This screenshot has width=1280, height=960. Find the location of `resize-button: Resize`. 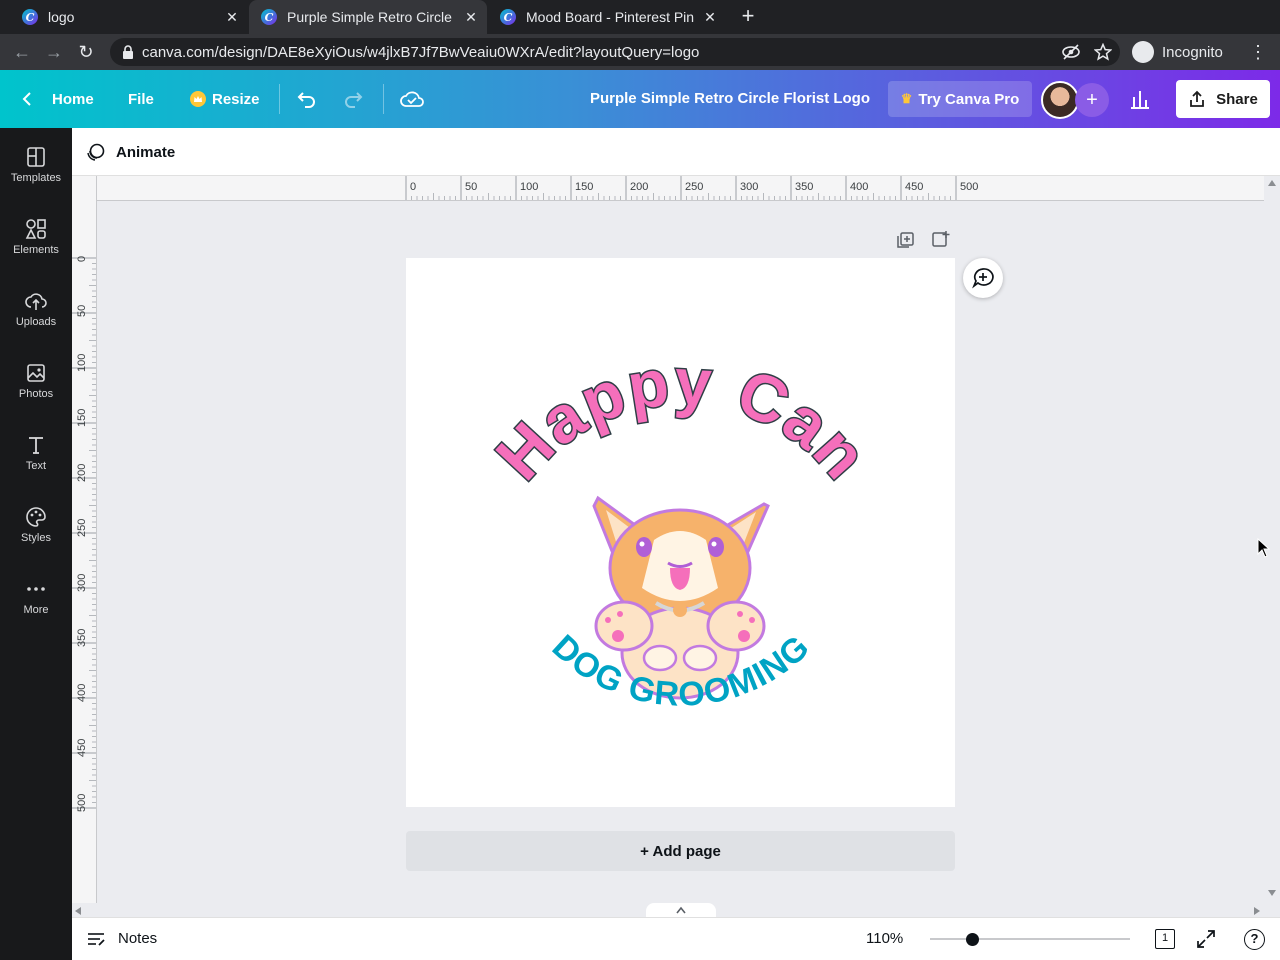

resize-button: Resize is located at coordinates (225, 99).